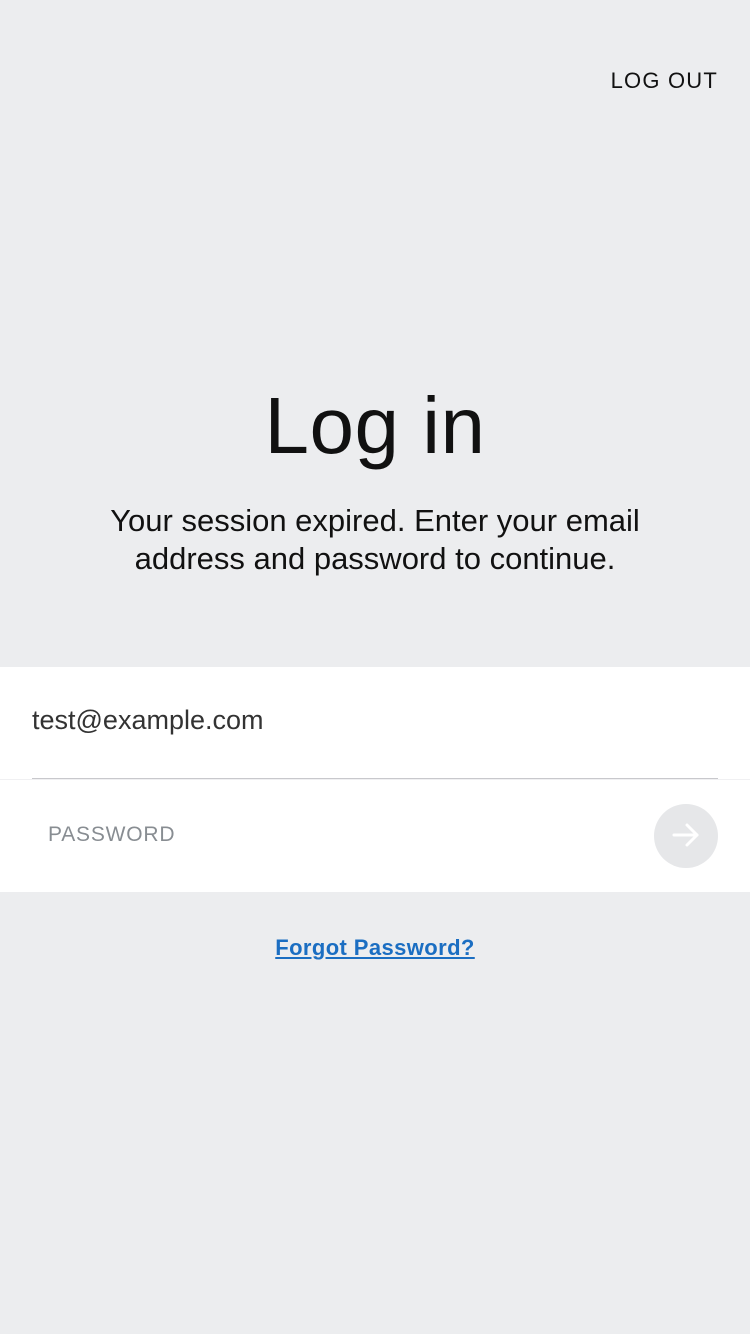 The image size is (750, 1334). Describe the element at coordinates (372, 720) in the screenshot. I see `email-field` at that location.